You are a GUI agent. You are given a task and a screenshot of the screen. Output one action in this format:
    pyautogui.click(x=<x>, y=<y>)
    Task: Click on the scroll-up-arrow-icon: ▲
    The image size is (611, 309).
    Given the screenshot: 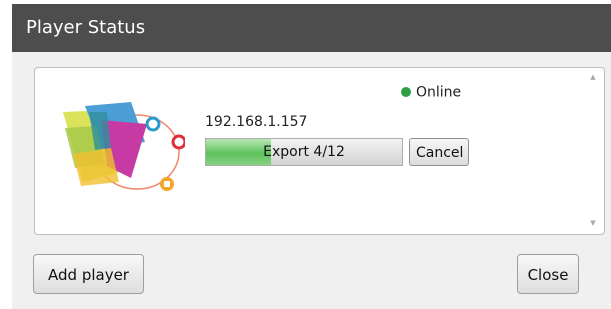 What is the action you would take?
    pyautogui.click(x=593, y=77)
    